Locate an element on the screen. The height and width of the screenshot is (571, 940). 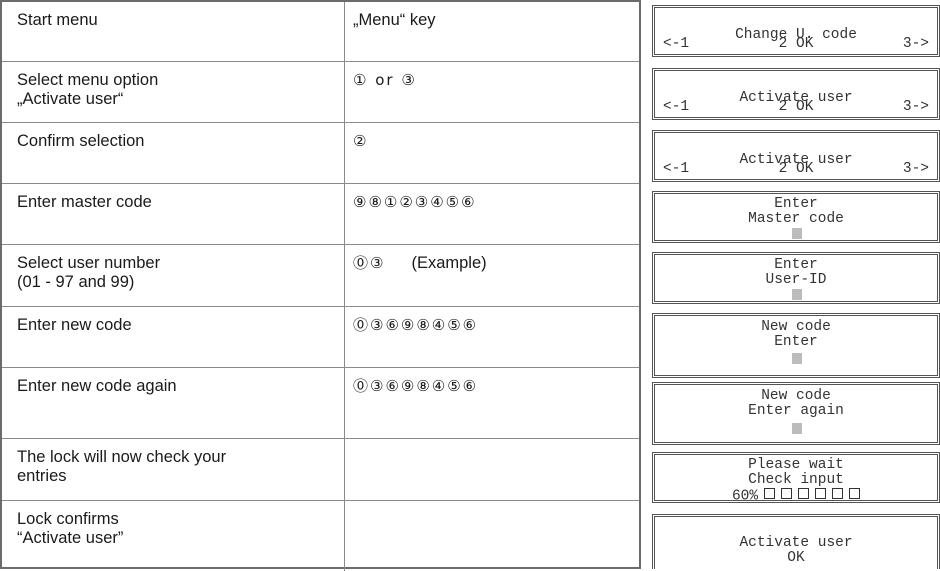
table-row: Enter new code again ⓪③⑥⑨⑧④⑤⑥ is located at coordinates (320, 403).